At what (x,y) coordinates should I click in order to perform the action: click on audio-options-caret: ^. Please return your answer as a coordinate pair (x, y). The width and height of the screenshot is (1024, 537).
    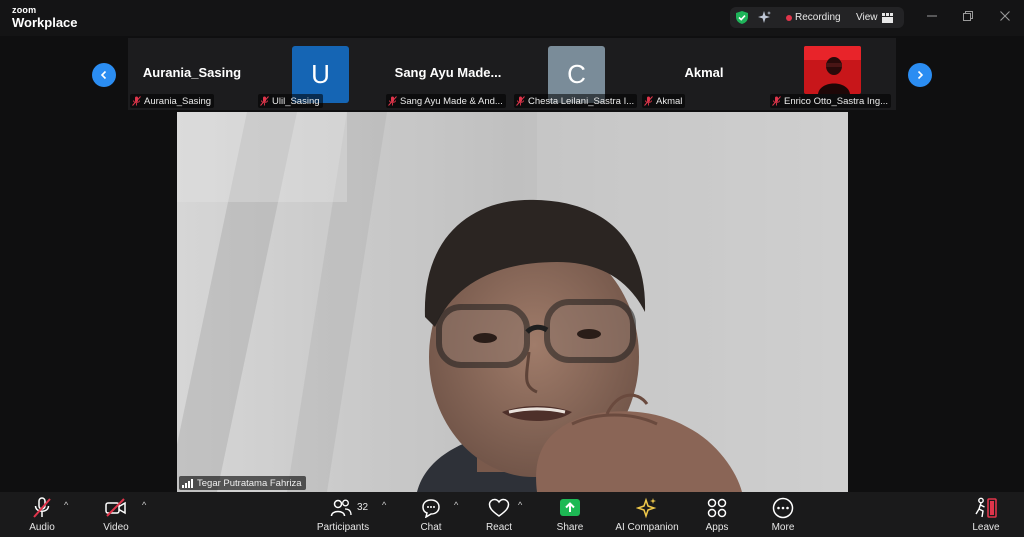
    Looking at the image, I should click on (66, 505).